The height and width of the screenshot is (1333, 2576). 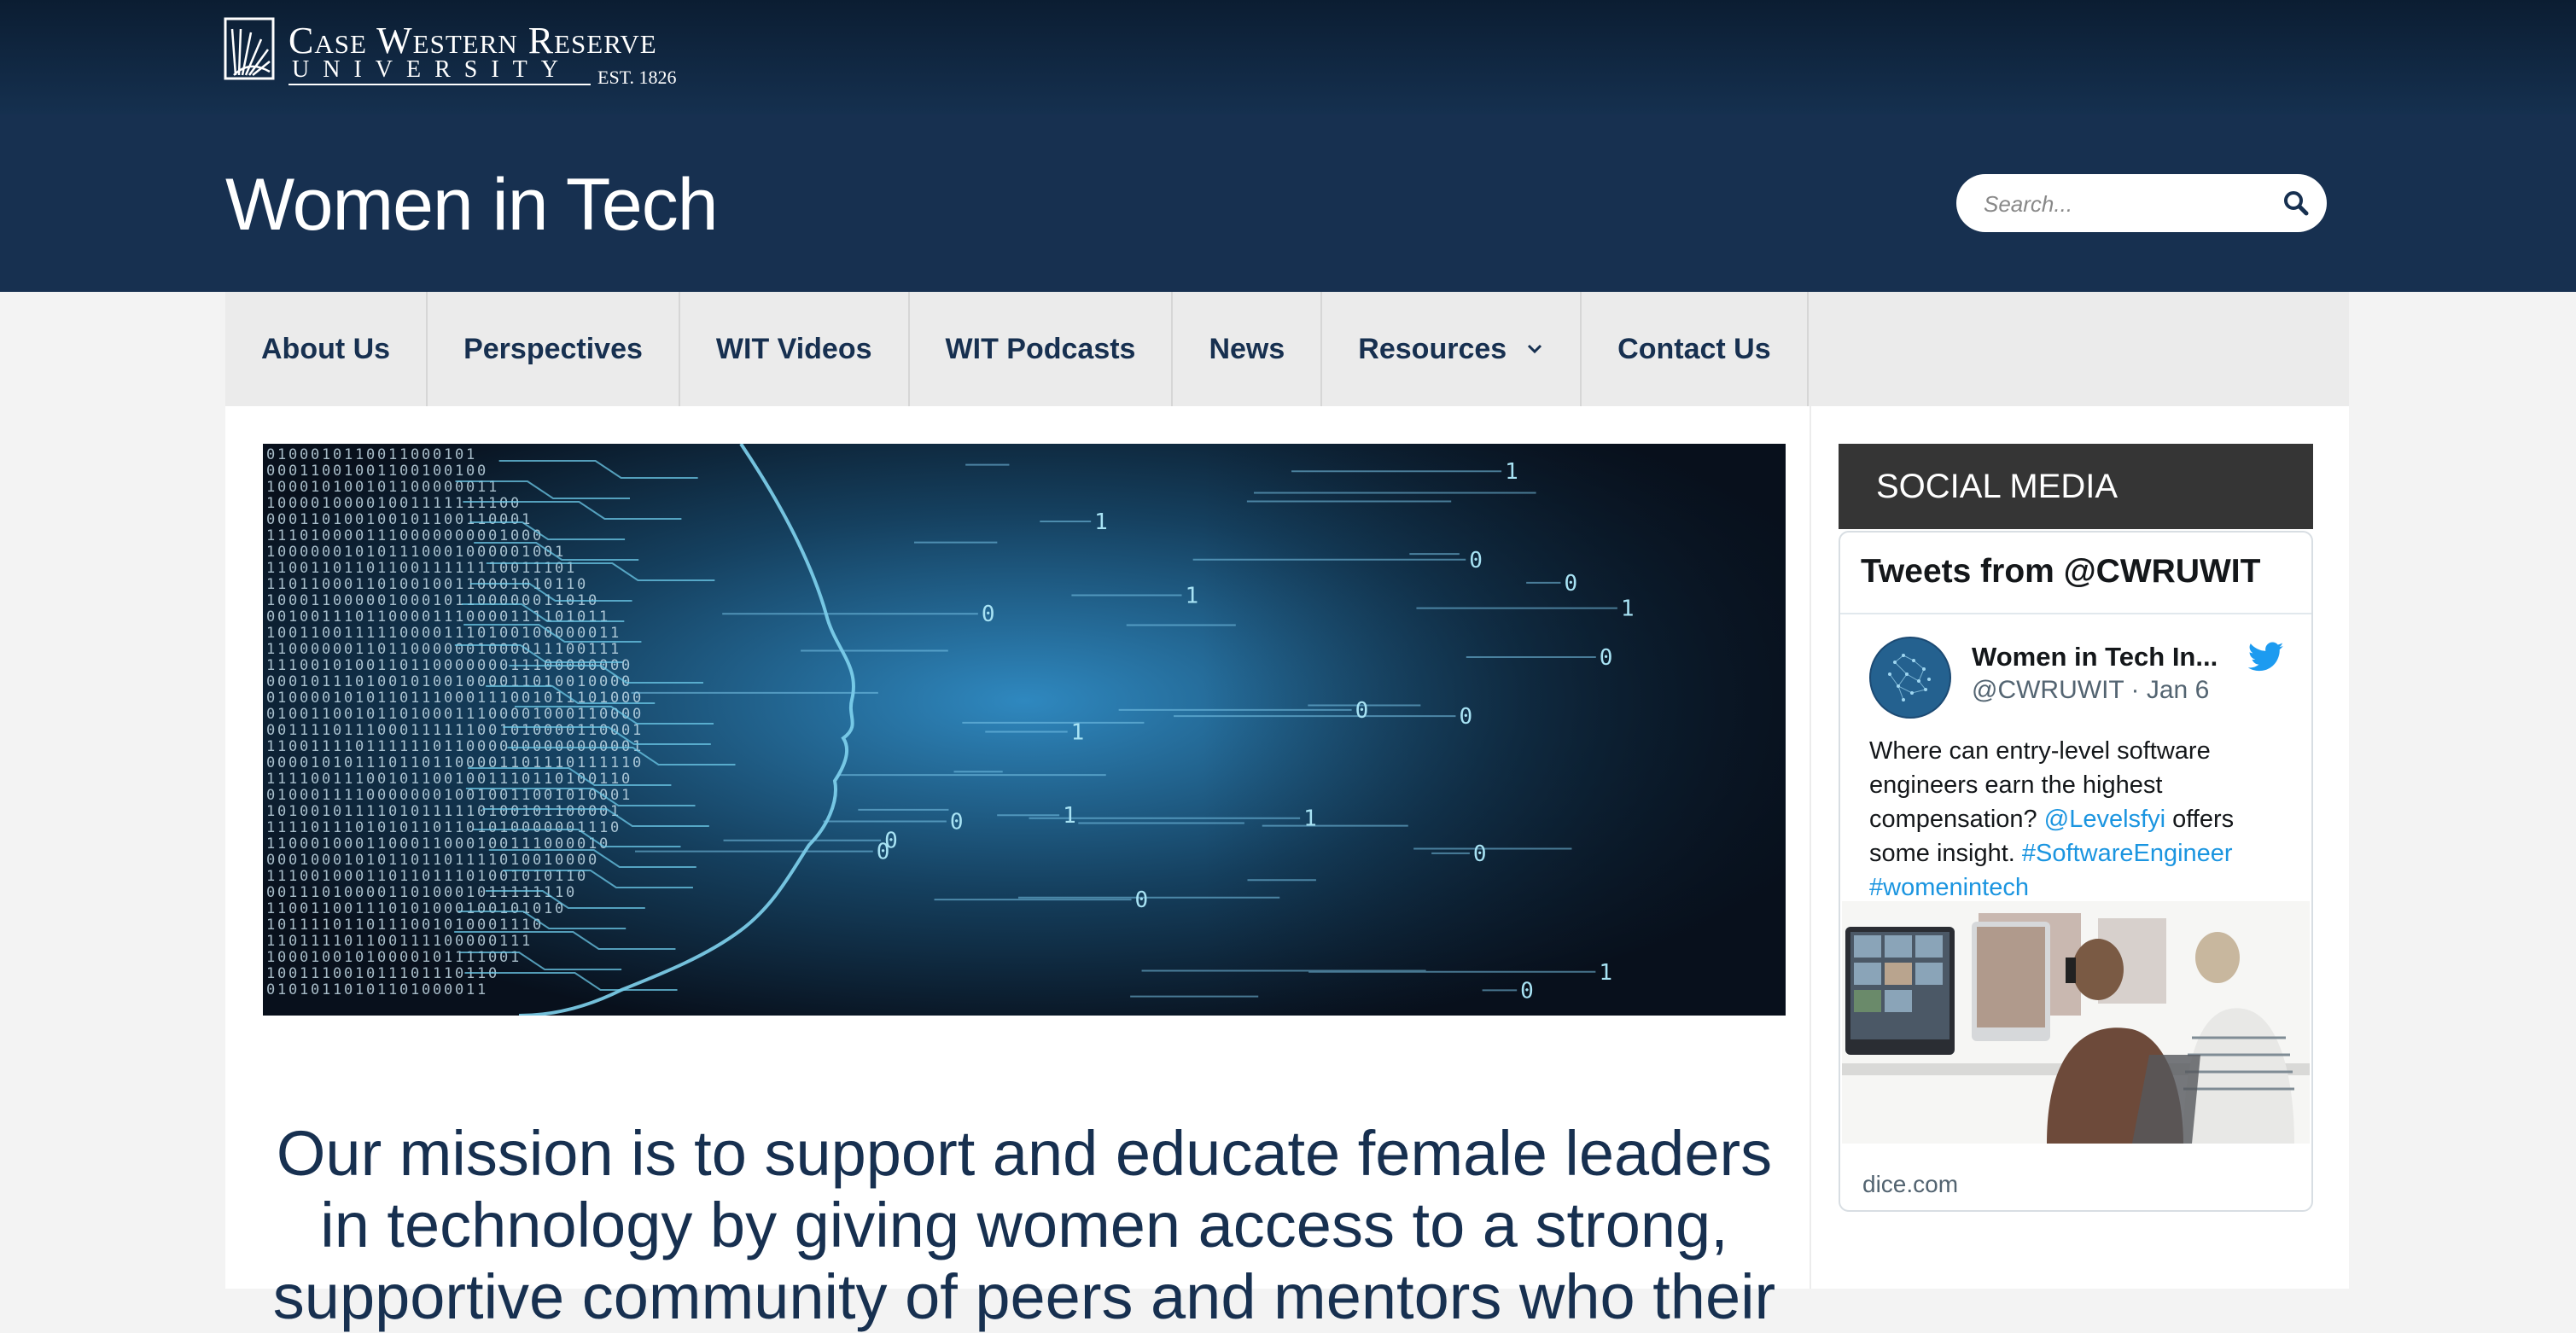 What do you see at coordinates (326, 349) in the screenshot?
I see `nav-item-about-us: About Us` at bounding box center [326, 349].